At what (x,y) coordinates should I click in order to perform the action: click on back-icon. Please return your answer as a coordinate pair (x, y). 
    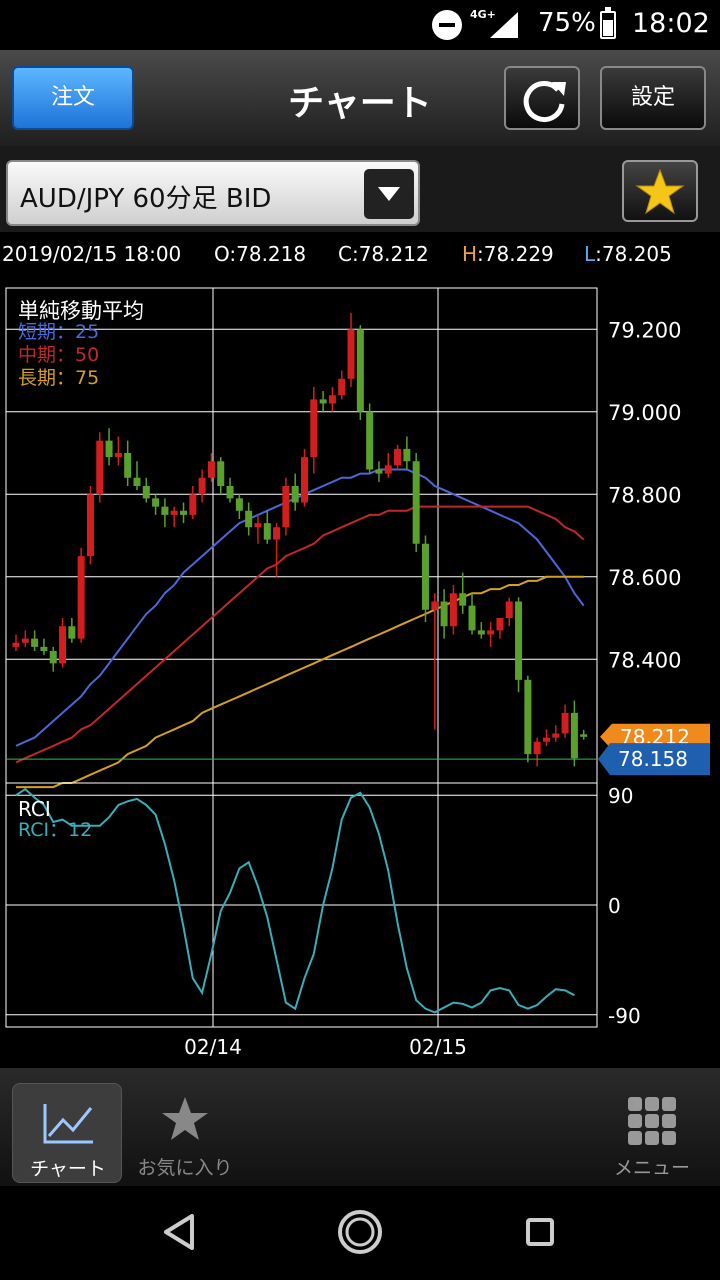
    Looking at the image, I should click on (179, 1232).